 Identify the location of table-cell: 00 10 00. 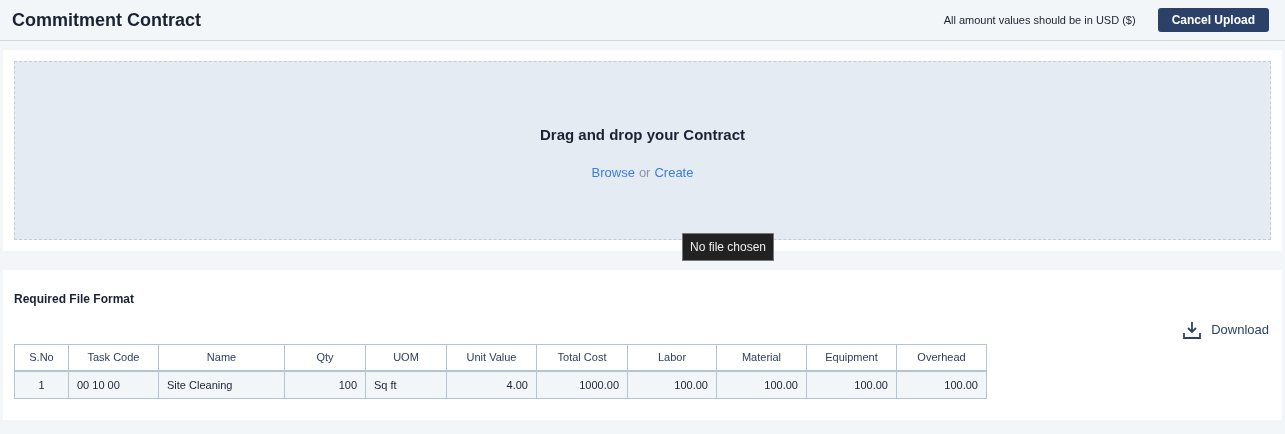
(113, 384).